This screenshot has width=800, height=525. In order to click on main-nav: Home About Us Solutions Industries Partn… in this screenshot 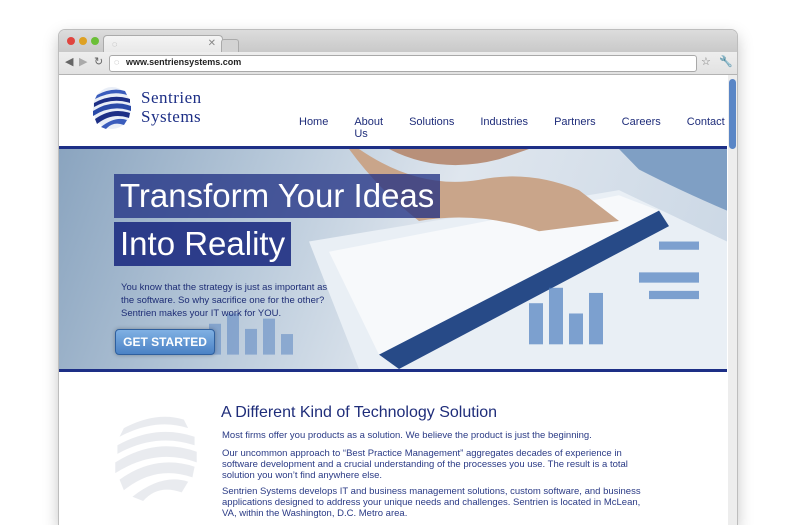, I will do `click(518, 128)`.